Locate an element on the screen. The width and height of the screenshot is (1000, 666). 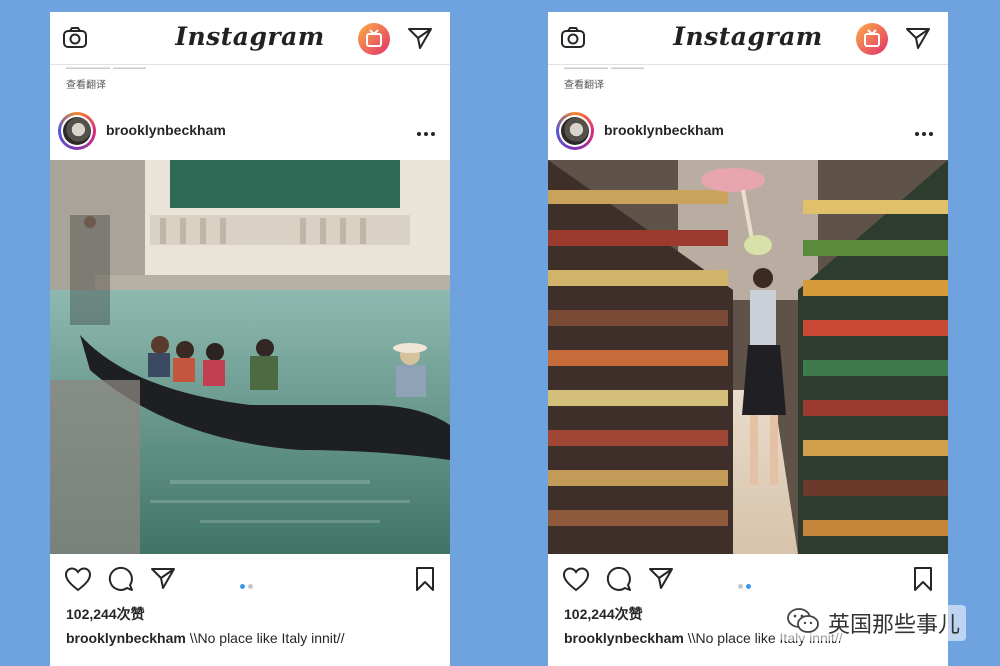
caption-text: \\No place like Italy innit// is located at coordinates (265, 638).